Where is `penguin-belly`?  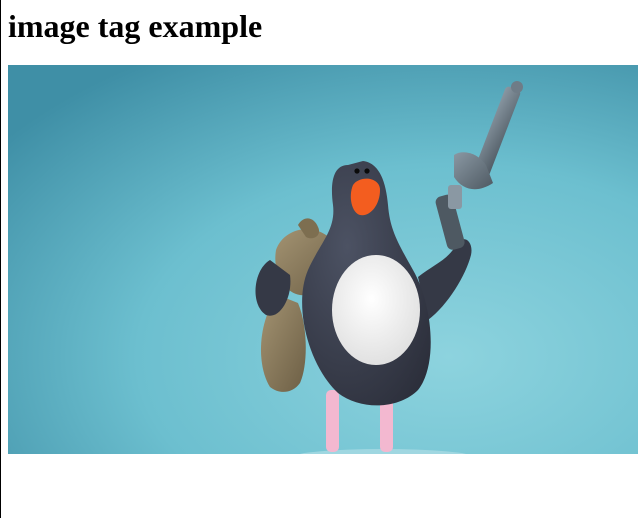 penguin-belly is located at coordinates (376, 310).